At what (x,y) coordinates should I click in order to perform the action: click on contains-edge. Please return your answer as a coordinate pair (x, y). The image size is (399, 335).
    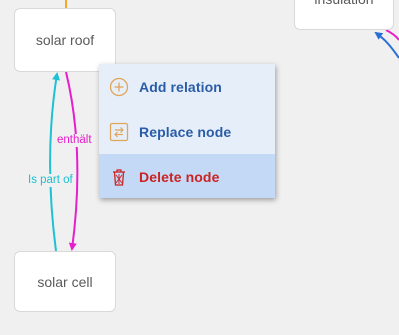
    Looking at the image, I should click on (72, 161).